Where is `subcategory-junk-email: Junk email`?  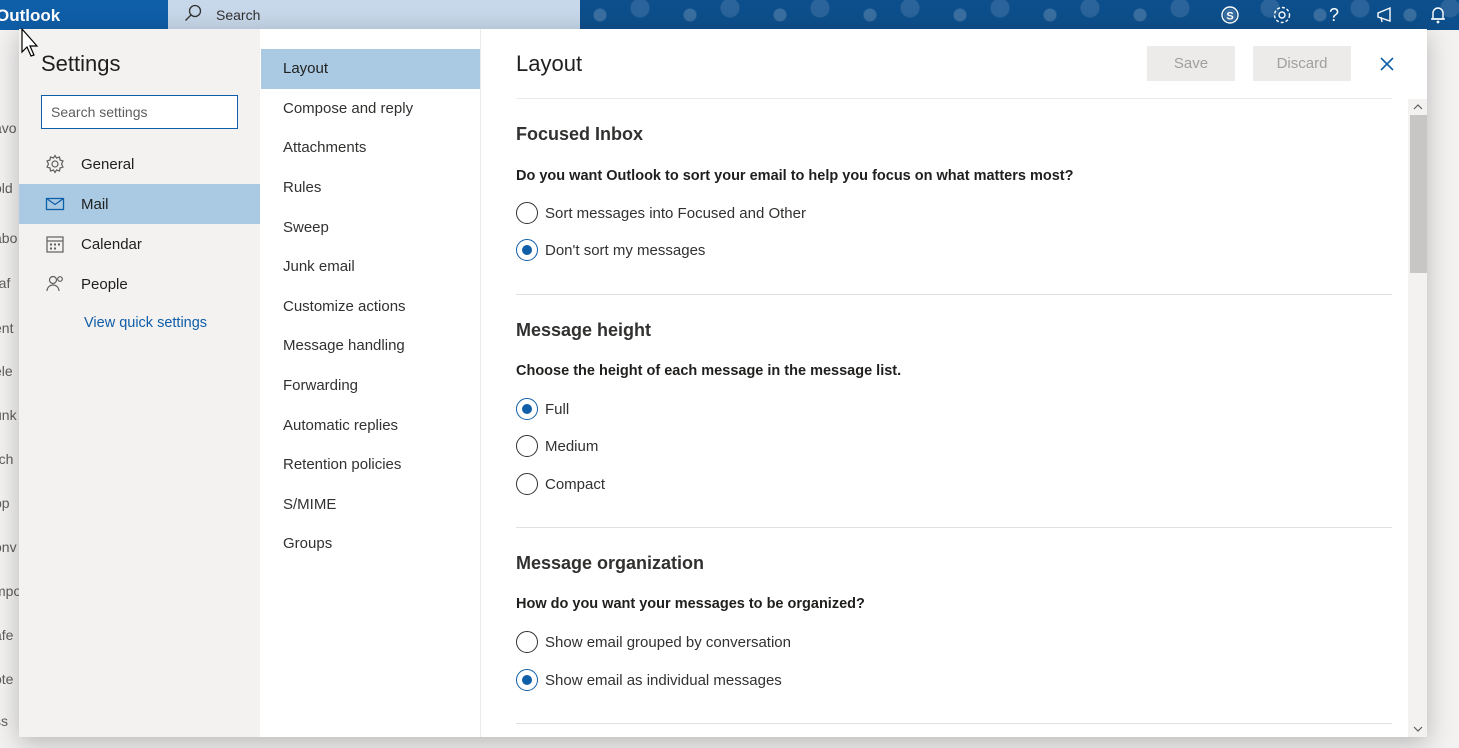
subcategory-junk-email: Junk email is located at coordinates (370, 267).